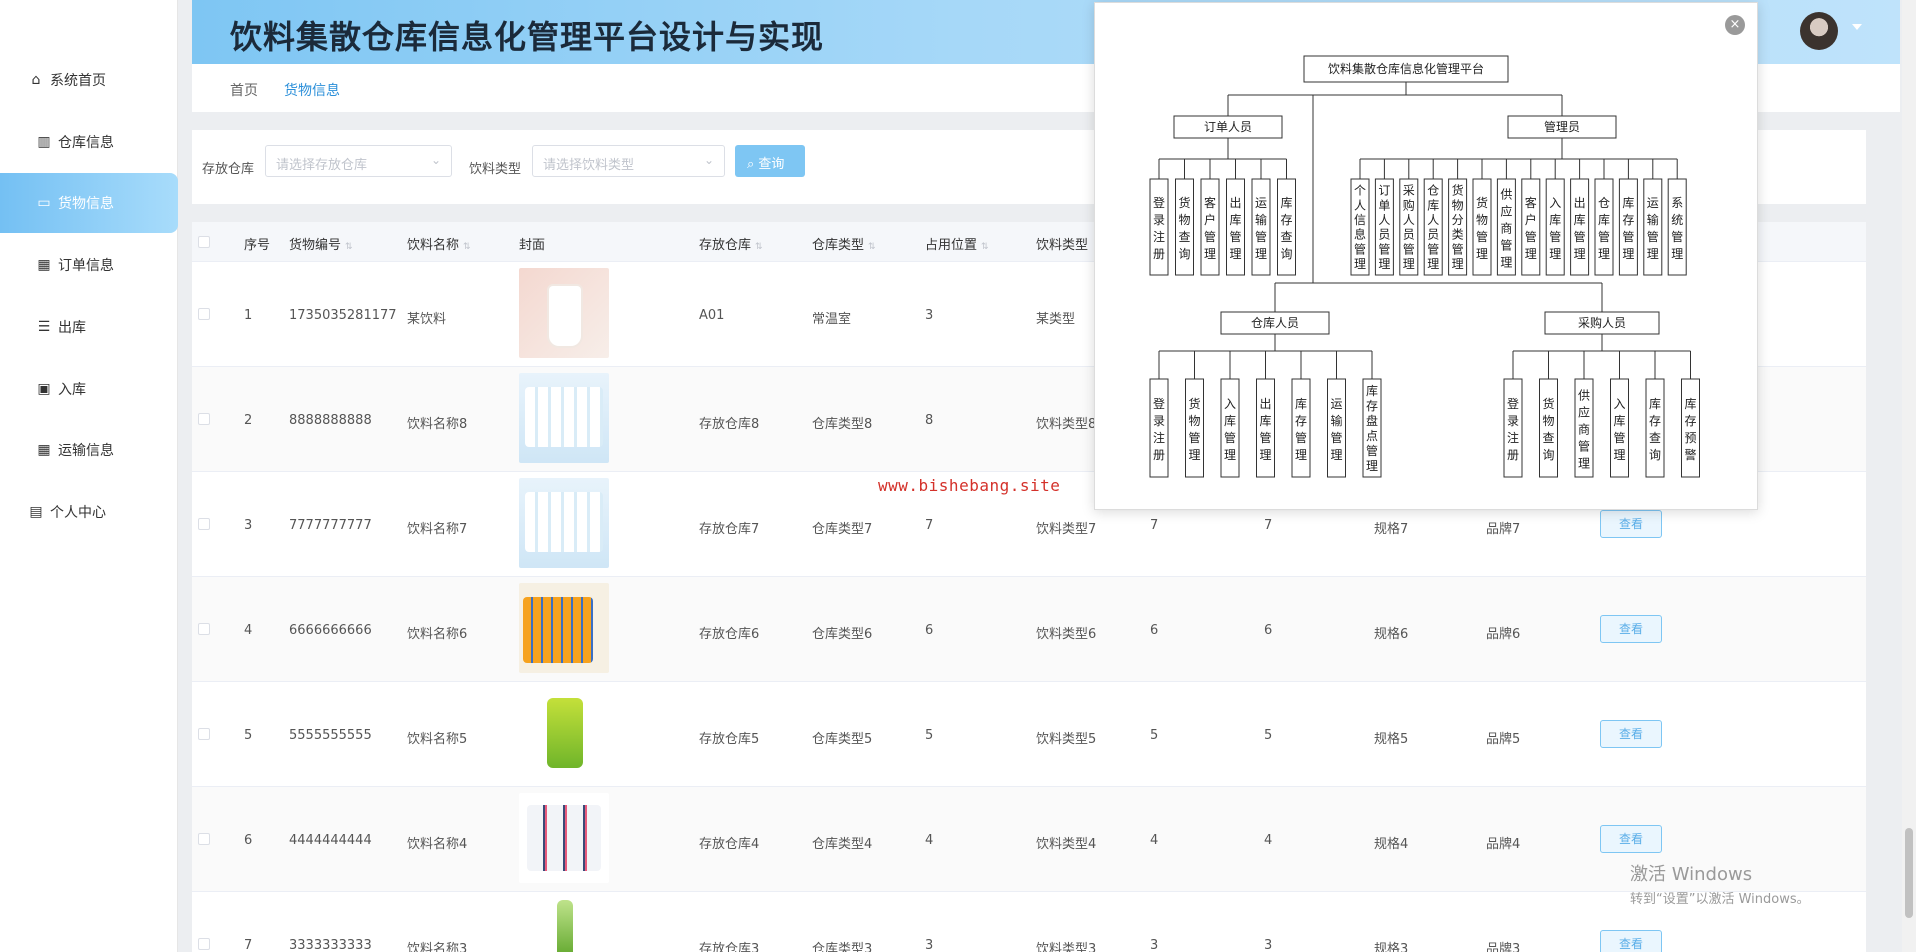  Describe the element at coordinates (1391, 739) in the screenshot. I see `cell-spec: 规格5` at that location.